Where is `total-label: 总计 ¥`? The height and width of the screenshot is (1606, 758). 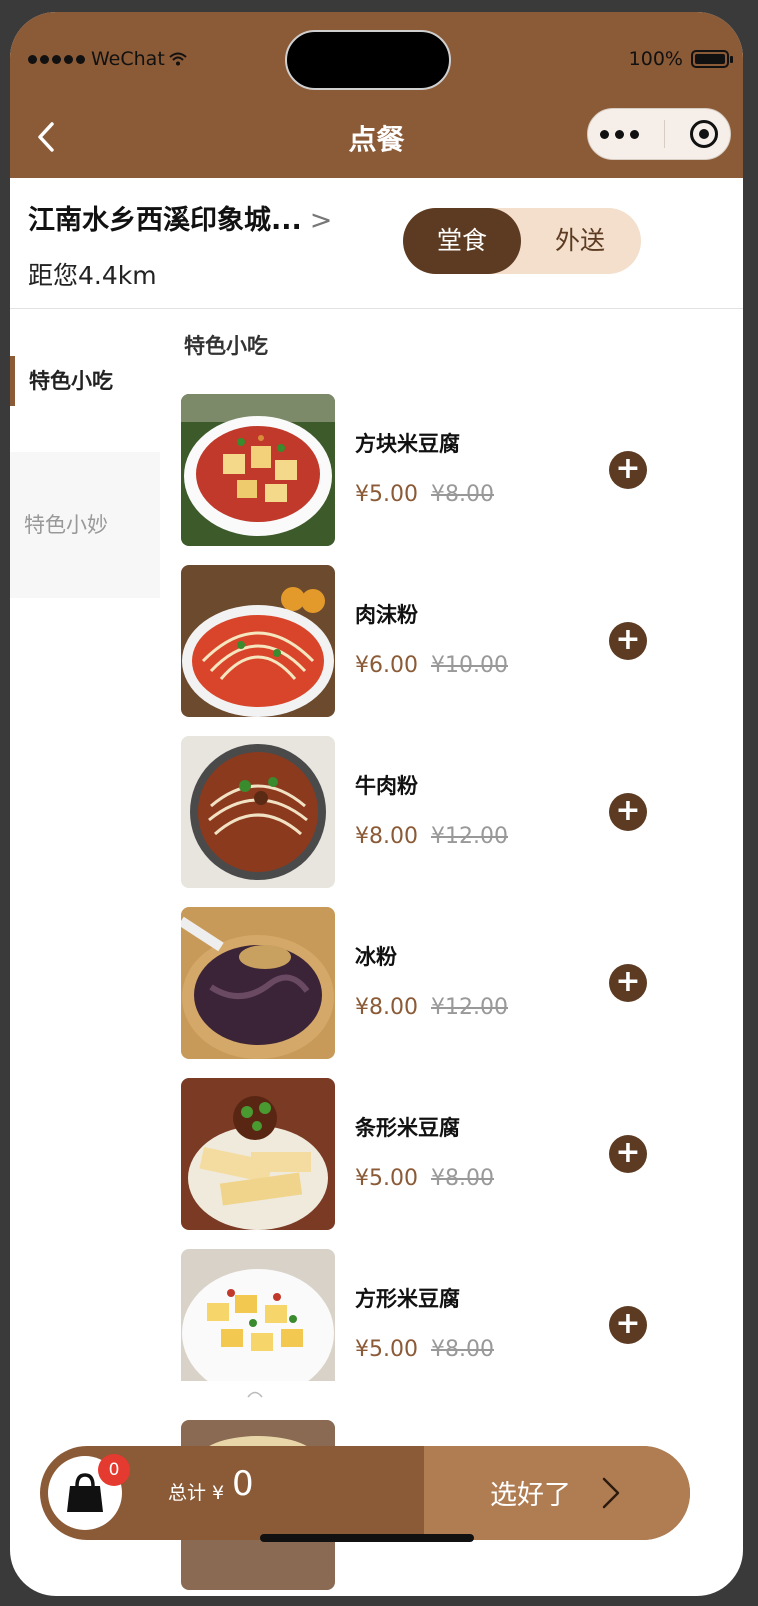
total-label: 总计 ¥ is located at coordinates (196, 1493).